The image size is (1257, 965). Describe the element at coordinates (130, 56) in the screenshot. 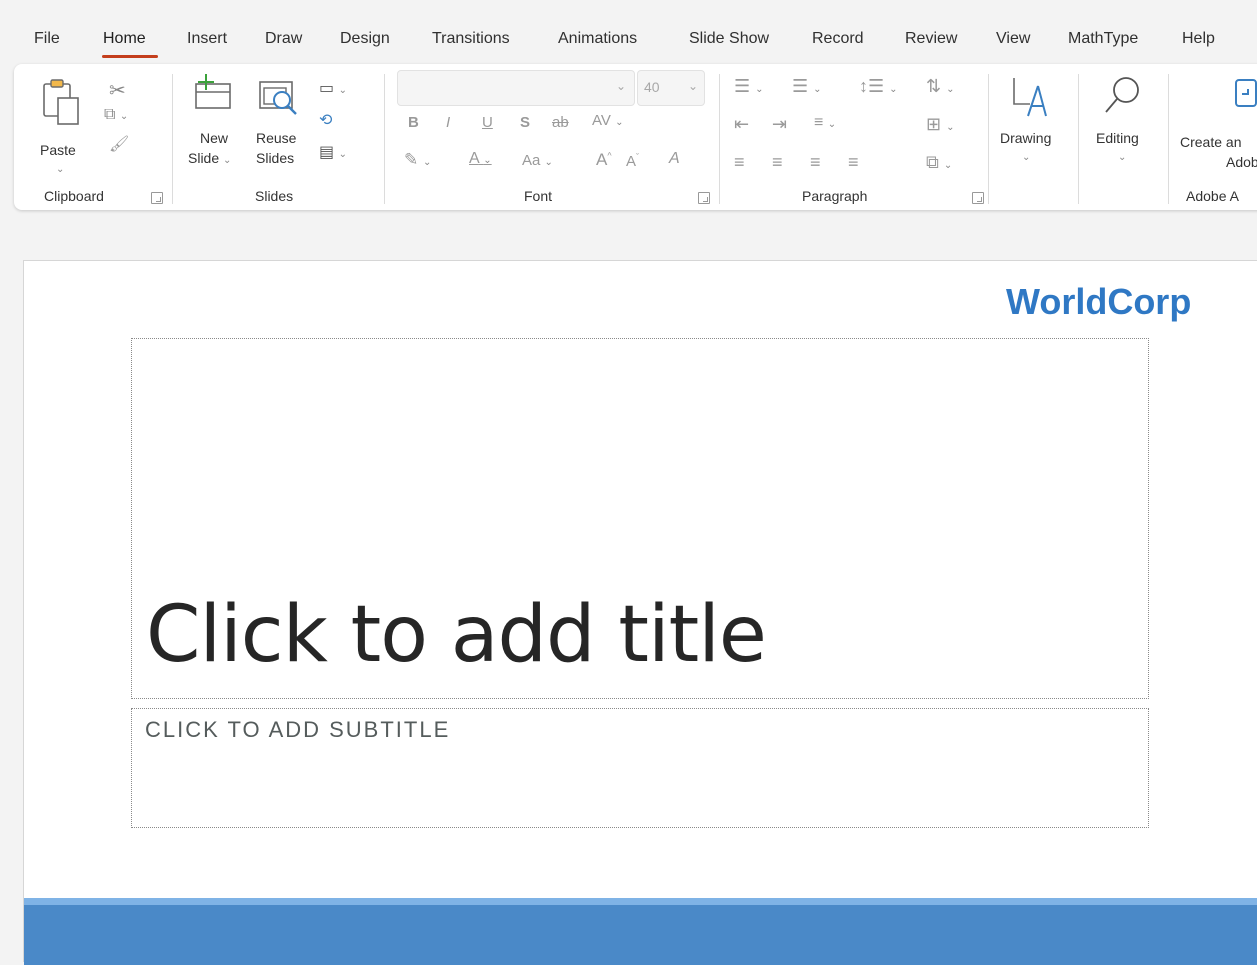

I see `active-tab-indicator` at that location.